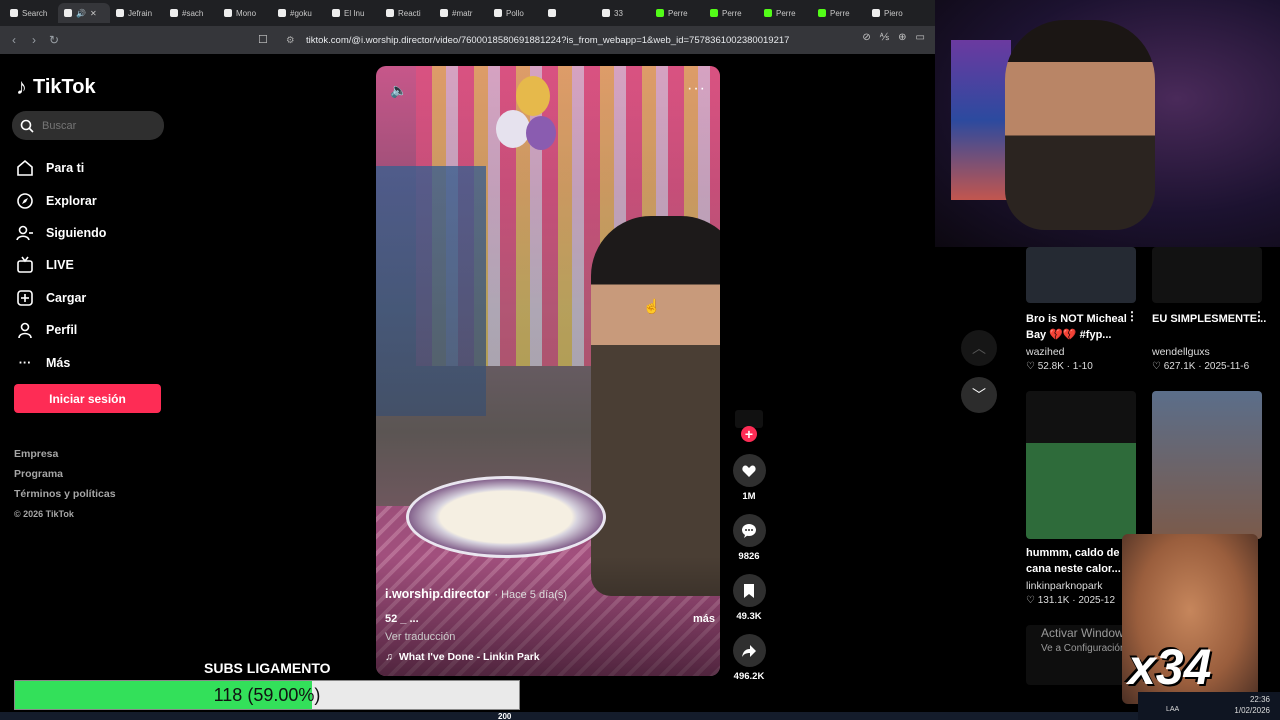  I want to click on login-button: Iniciar sesión, so click(87, 398).